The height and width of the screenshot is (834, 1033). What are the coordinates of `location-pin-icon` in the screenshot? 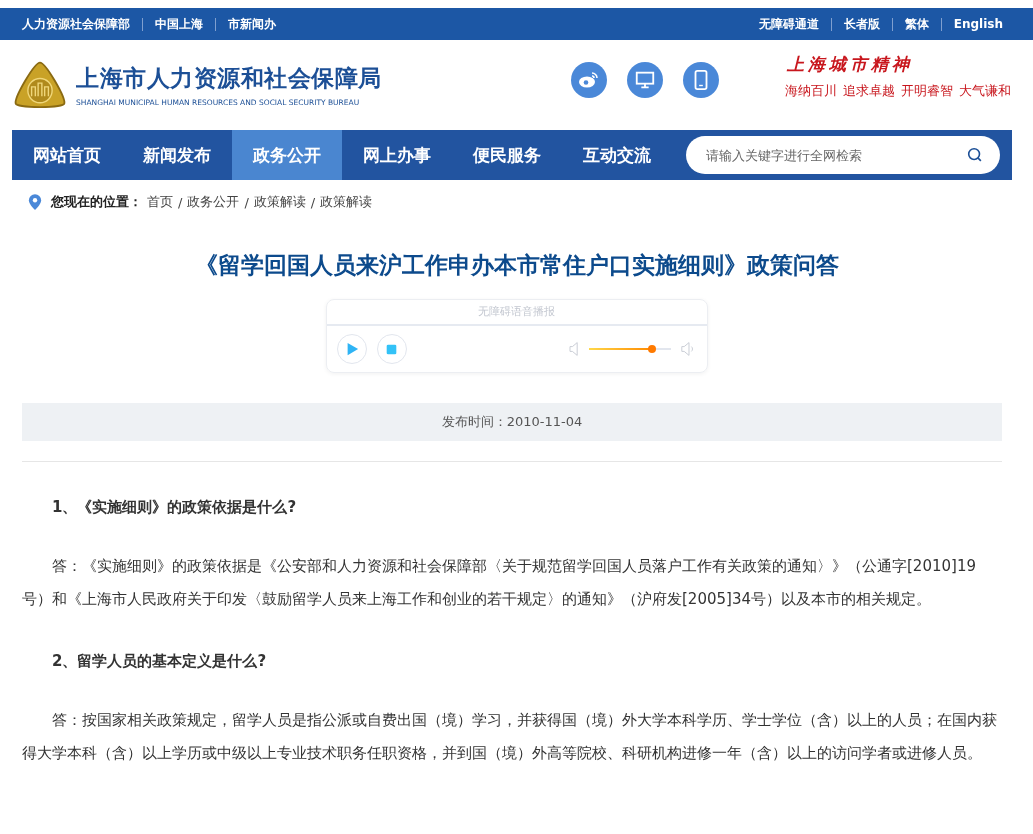 It's located at (35, 202).